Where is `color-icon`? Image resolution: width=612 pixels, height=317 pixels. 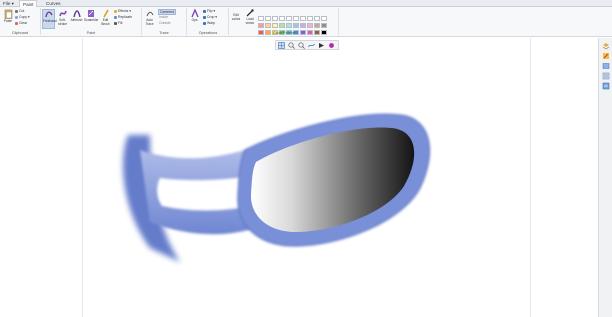
color-icon is located at coordinates (331, 45).